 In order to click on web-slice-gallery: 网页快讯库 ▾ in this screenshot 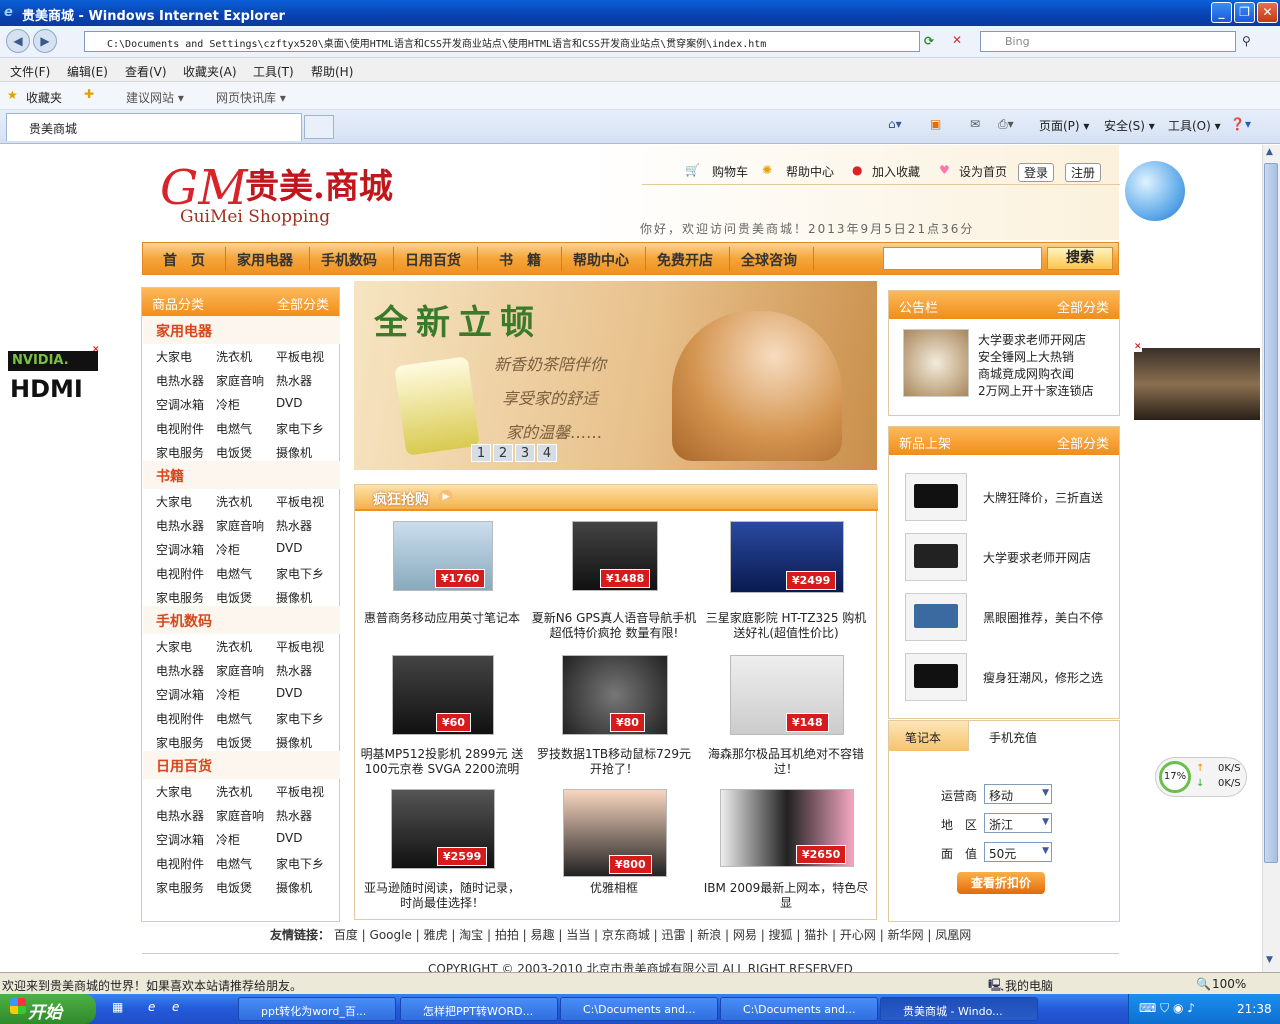, I will do `click(251, 97)`.